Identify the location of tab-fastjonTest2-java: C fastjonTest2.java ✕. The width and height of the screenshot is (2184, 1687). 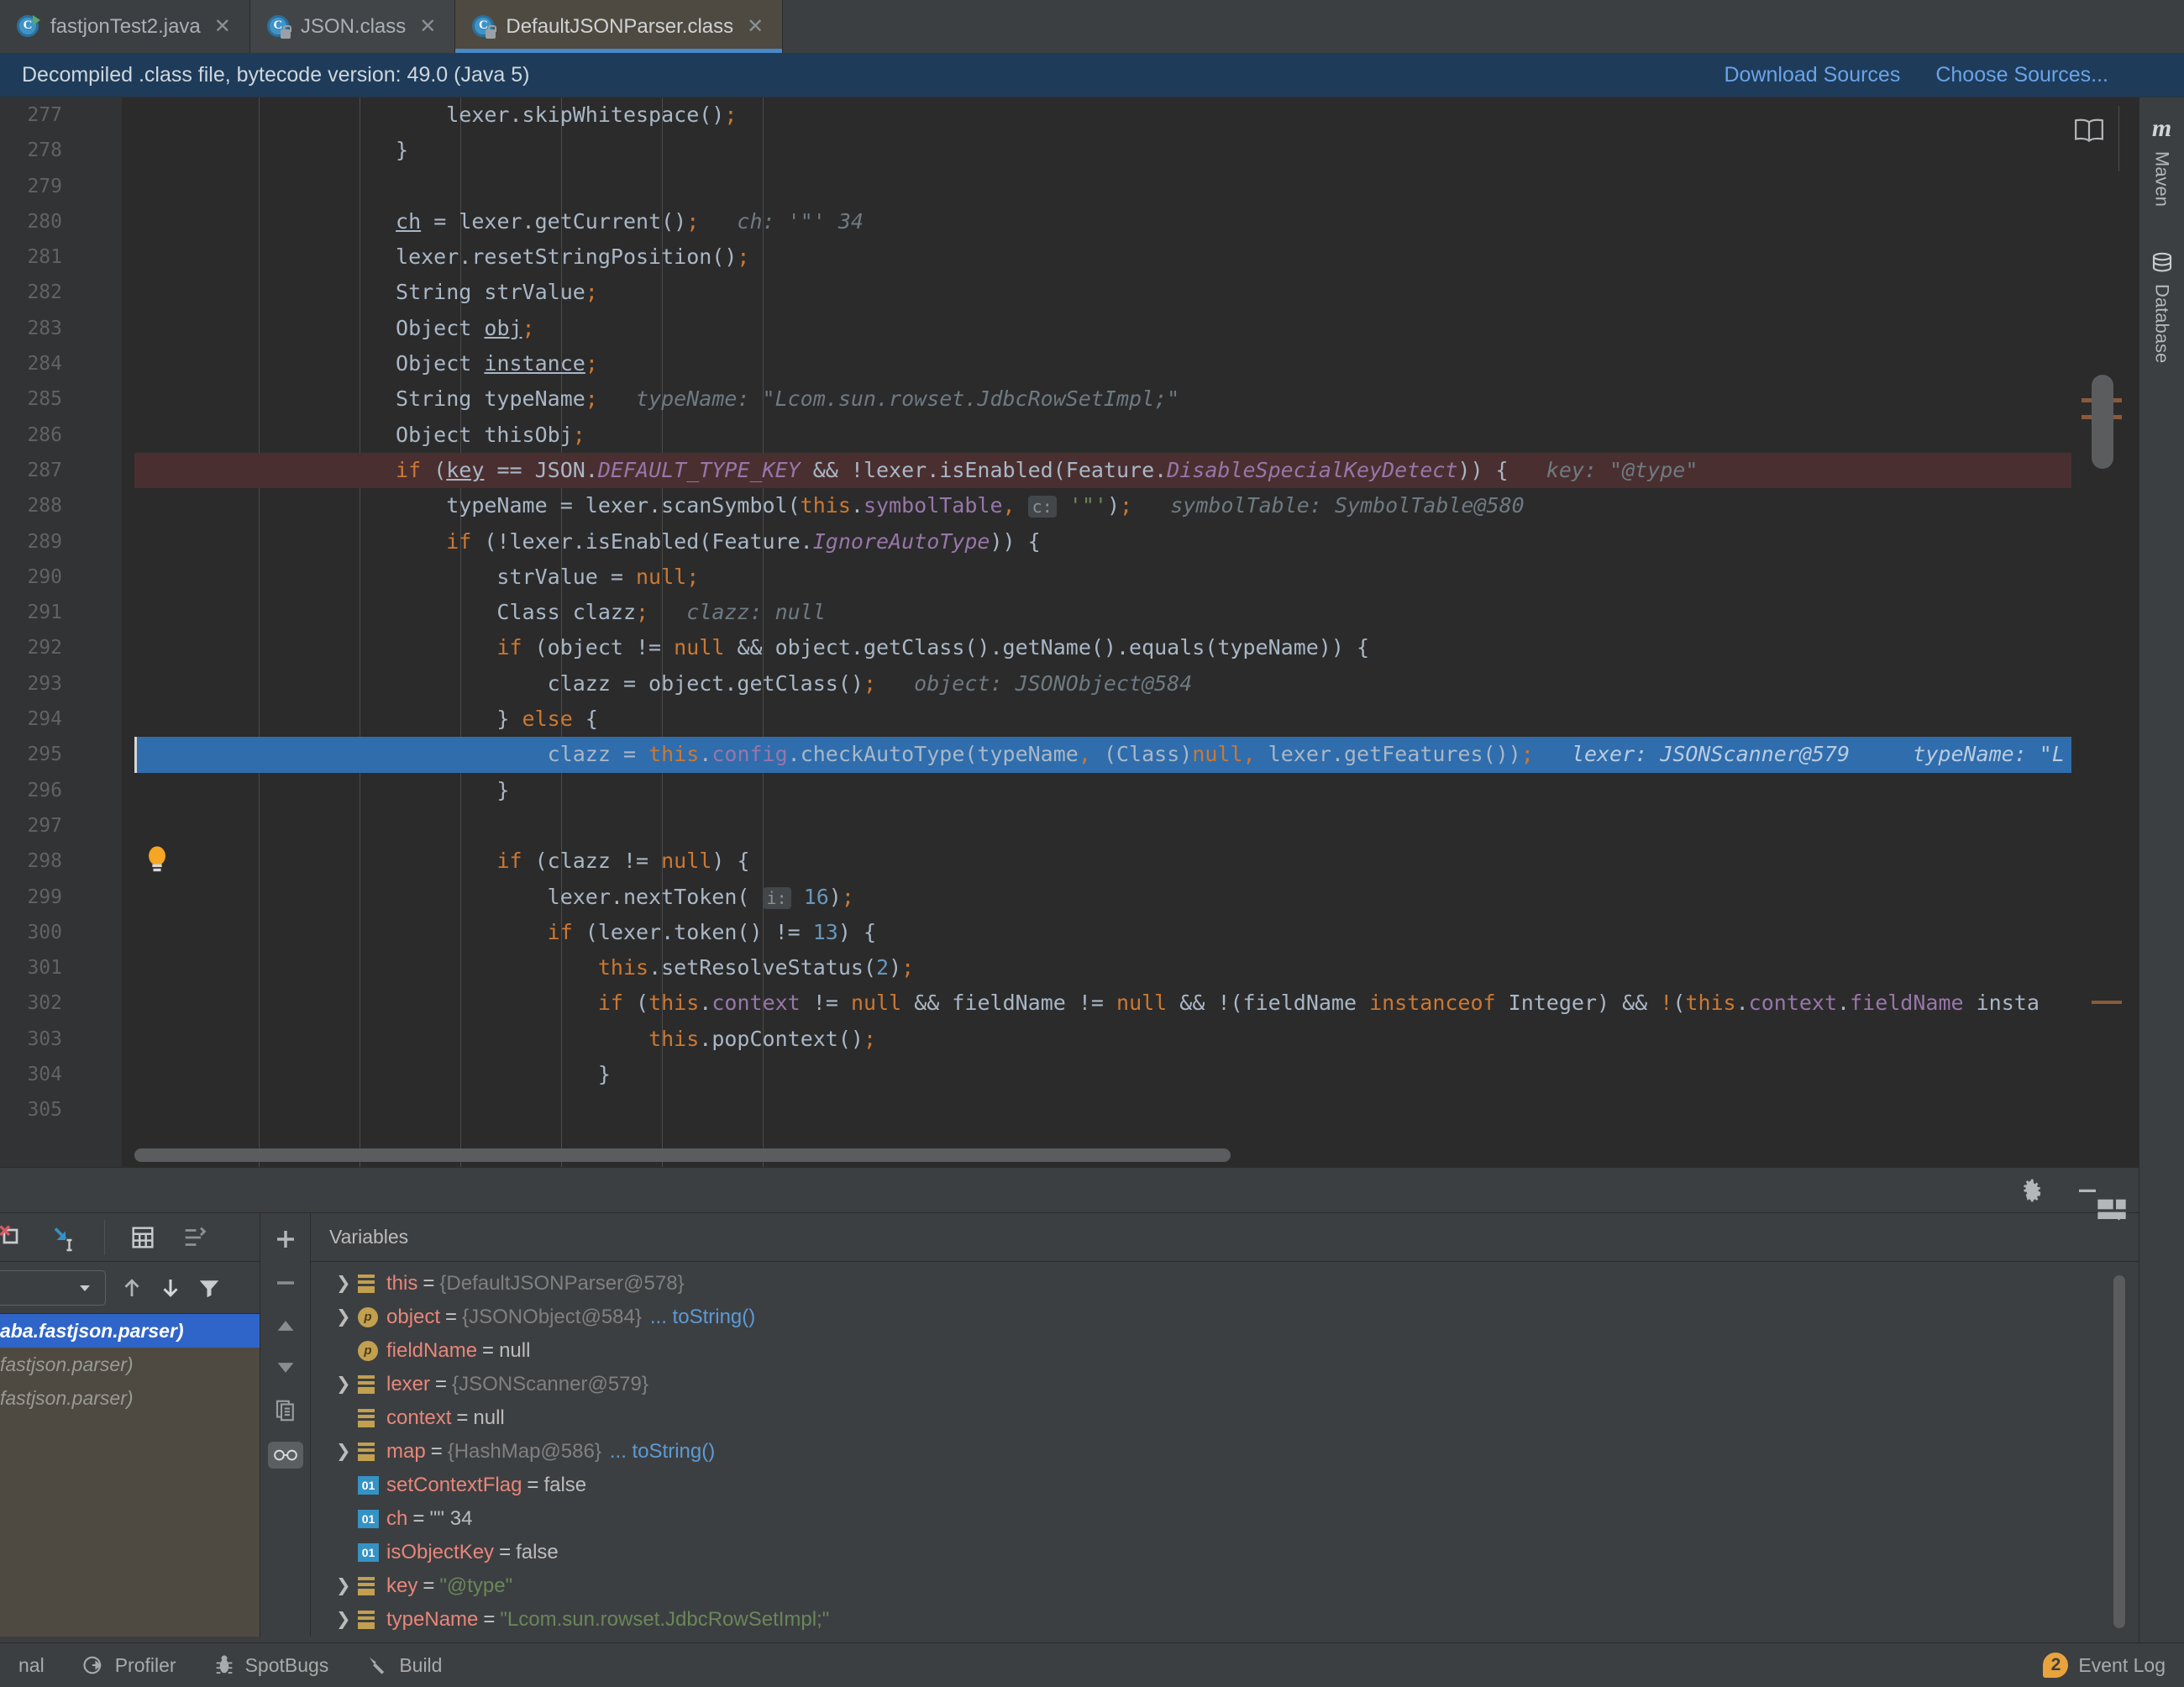
(125, 26).